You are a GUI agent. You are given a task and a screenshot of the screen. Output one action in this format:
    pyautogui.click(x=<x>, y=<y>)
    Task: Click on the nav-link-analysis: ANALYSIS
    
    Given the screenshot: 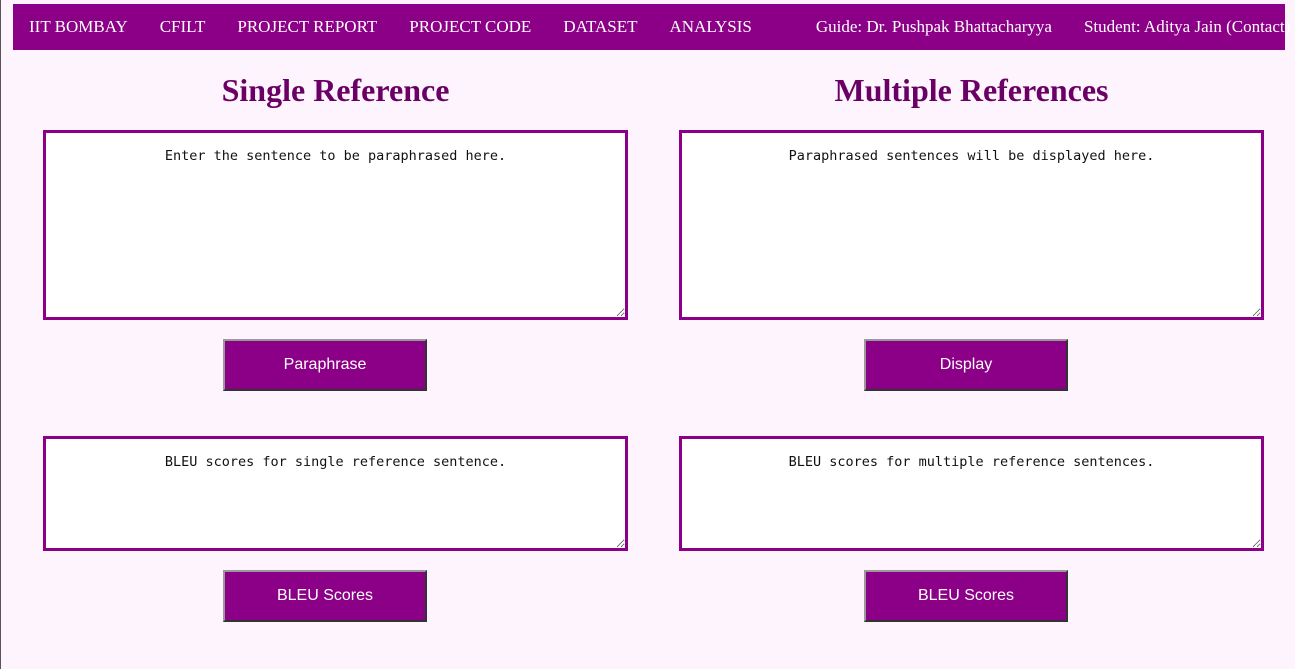 What is the action you would take?
    pyautogui.click(x=711, y=27)
    